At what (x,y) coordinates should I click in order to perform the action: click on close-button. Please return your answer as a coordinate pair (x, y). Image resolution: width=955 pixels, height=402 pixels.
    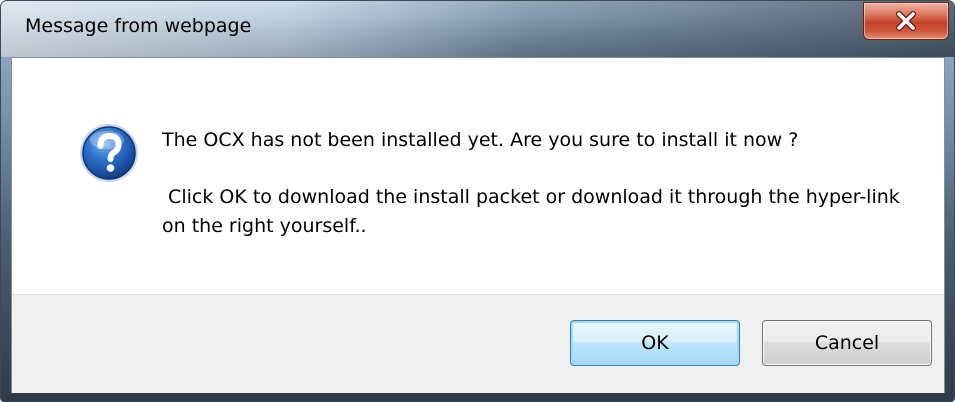
    Looking at the image, I should click on (906, 21).